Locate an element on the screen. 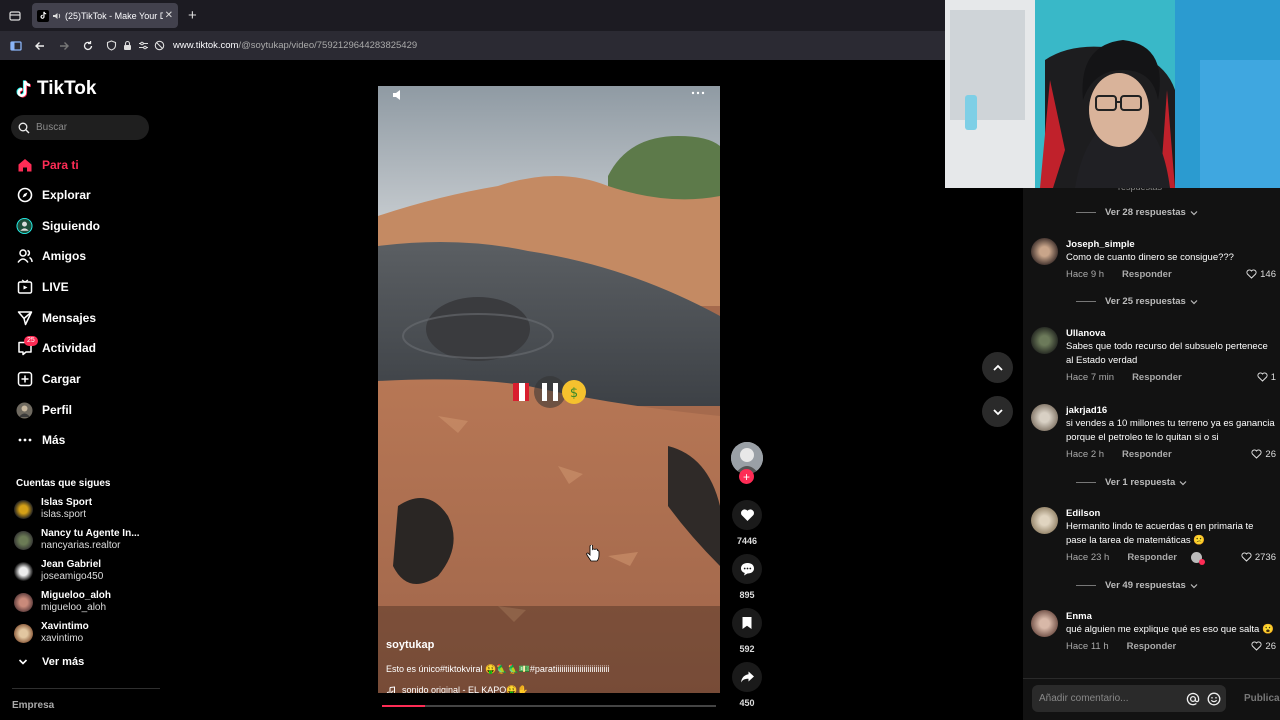 This screenshot has height=720, width=1280. emoji-icon is located at coordinates (1214, 699).